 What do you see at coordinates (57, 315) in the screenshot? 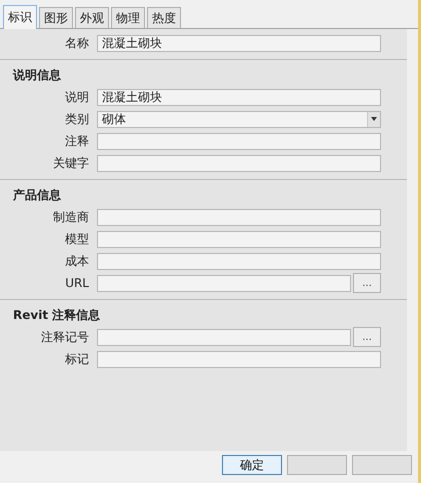
I see `section-heading: Revit 注释信息` at bounding box center [57, 315].